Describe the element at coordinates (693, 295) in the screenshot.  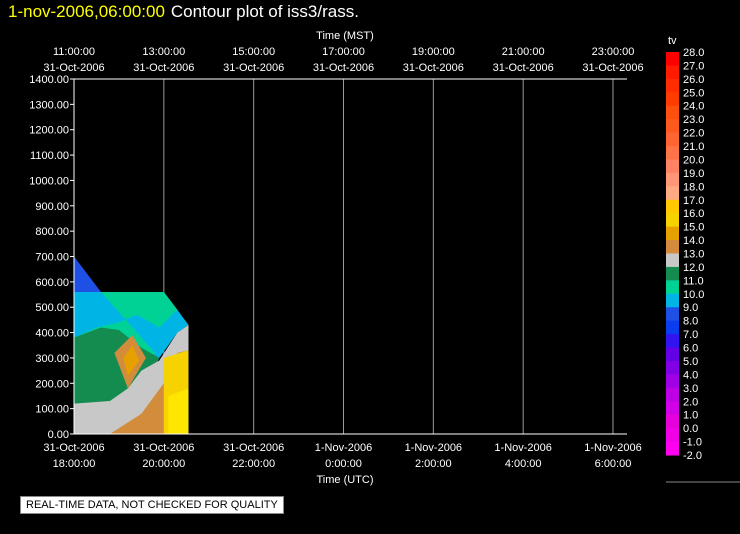
I see `colorbar-tick-label: 10.0` at that location.